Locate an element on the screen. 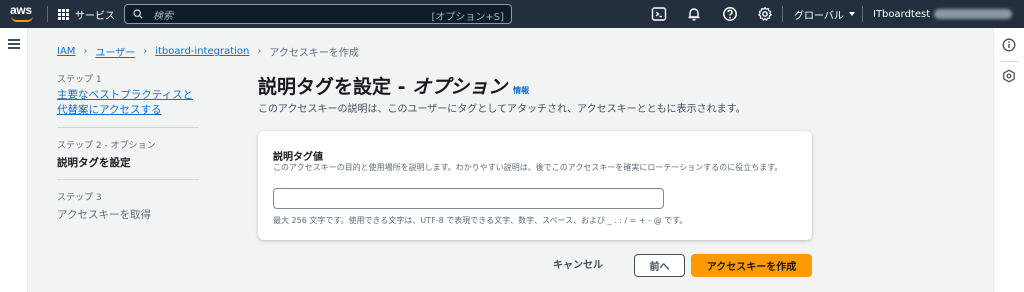 Image resolution: width=1024 pixels, height=292 pixels. top-navigation-bar: aws サービス 検索 [オプション+S] グローバル ITboardtest is located at coordinates (512, 14).